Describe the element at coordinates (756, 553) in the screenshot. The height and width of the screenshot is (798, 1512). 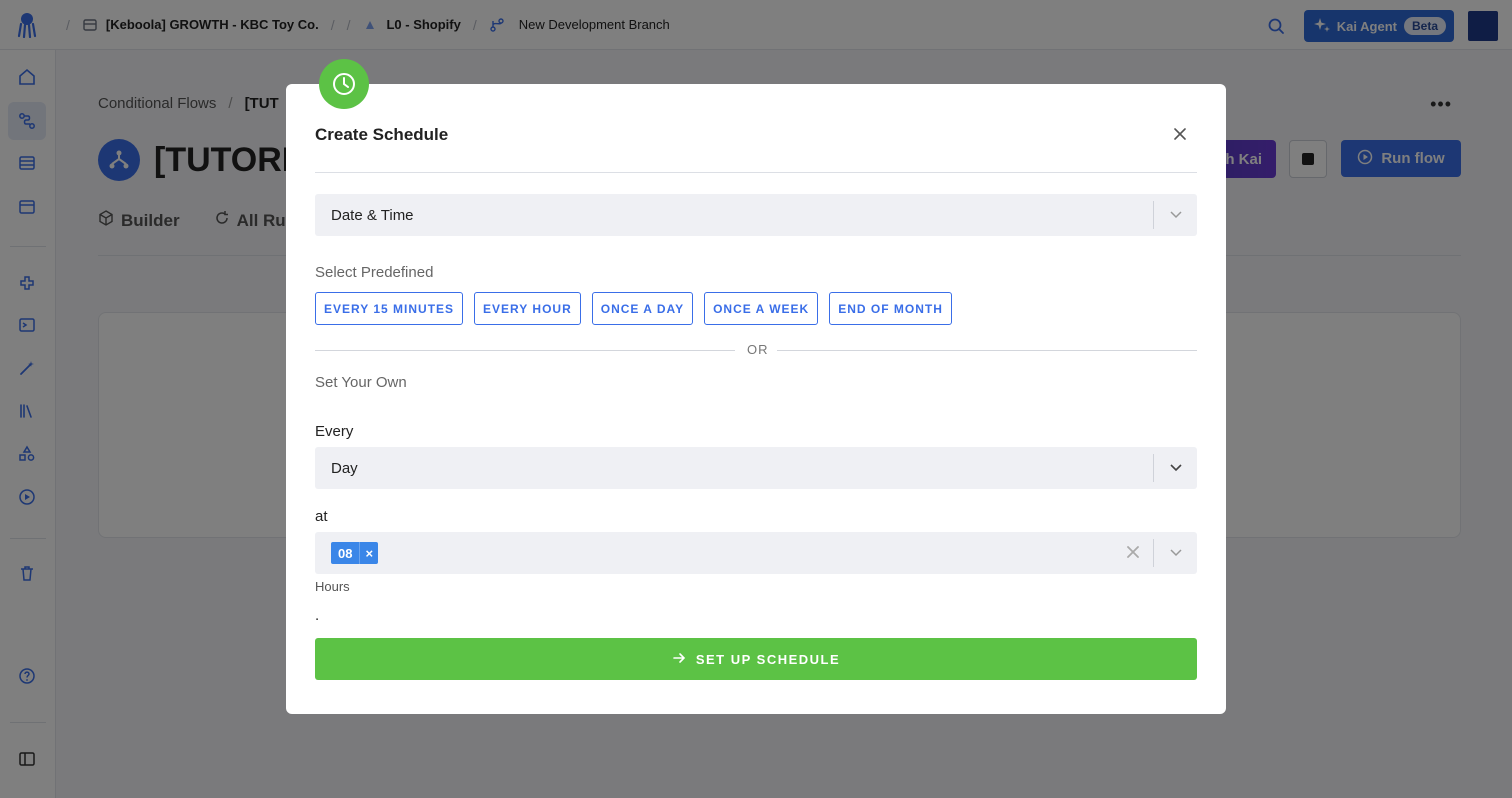
I see `hours-multiselect: 08 ×` at that location.